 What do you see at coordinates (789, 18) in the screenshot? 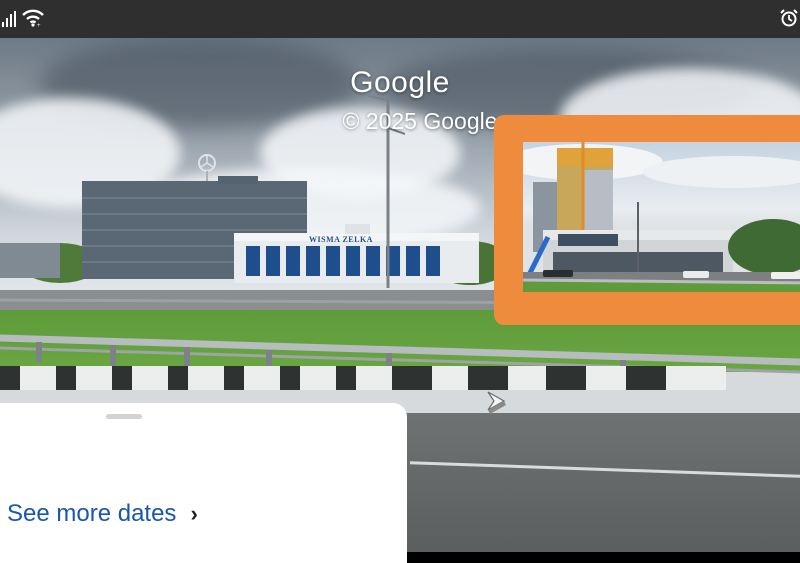
I see `alarm-icon` at bounding box center [789, 18].